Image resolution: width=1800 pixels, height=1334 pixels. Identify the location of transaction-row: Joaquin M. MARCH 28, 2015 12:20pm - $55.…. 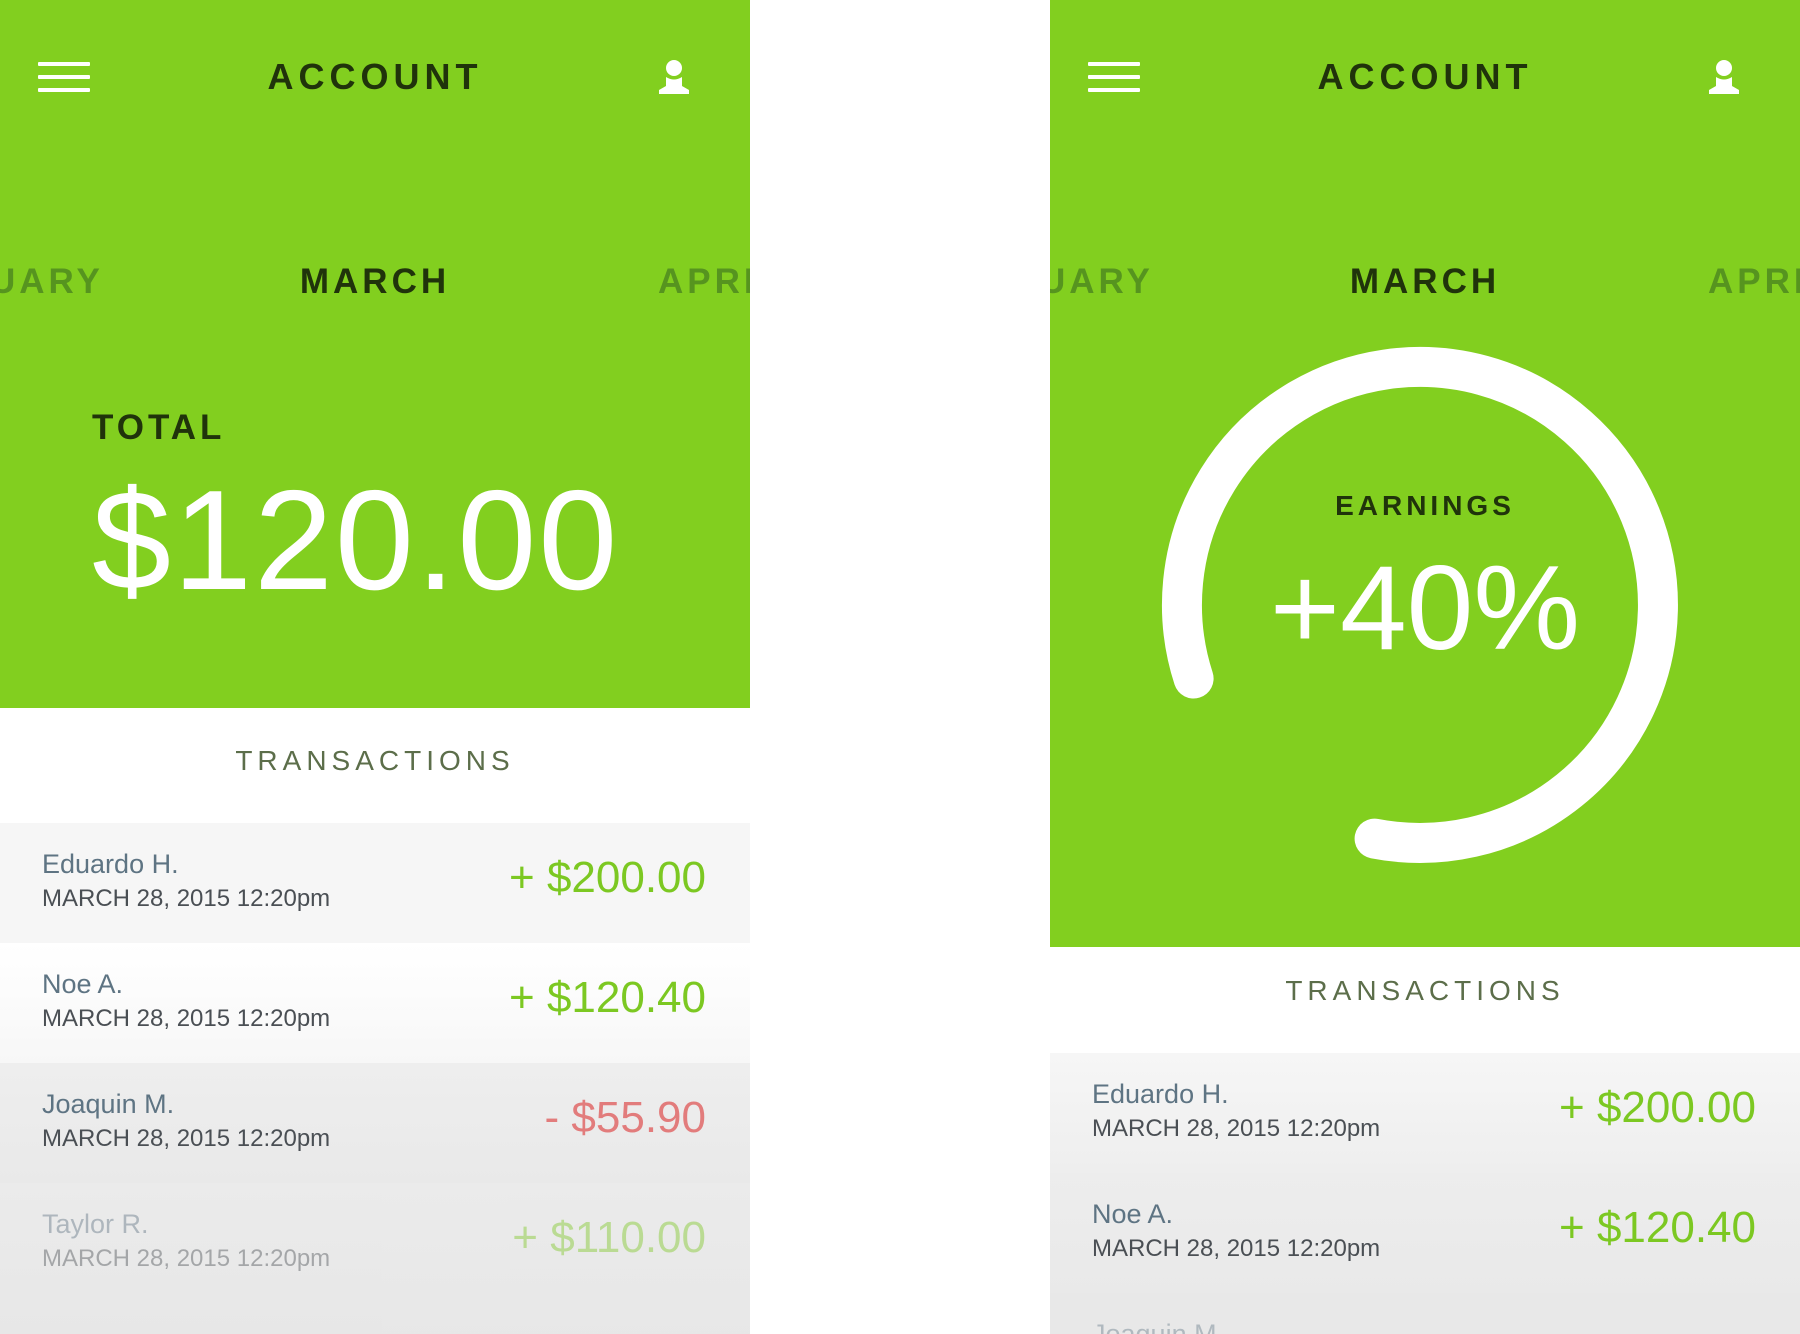
(375, 1123).